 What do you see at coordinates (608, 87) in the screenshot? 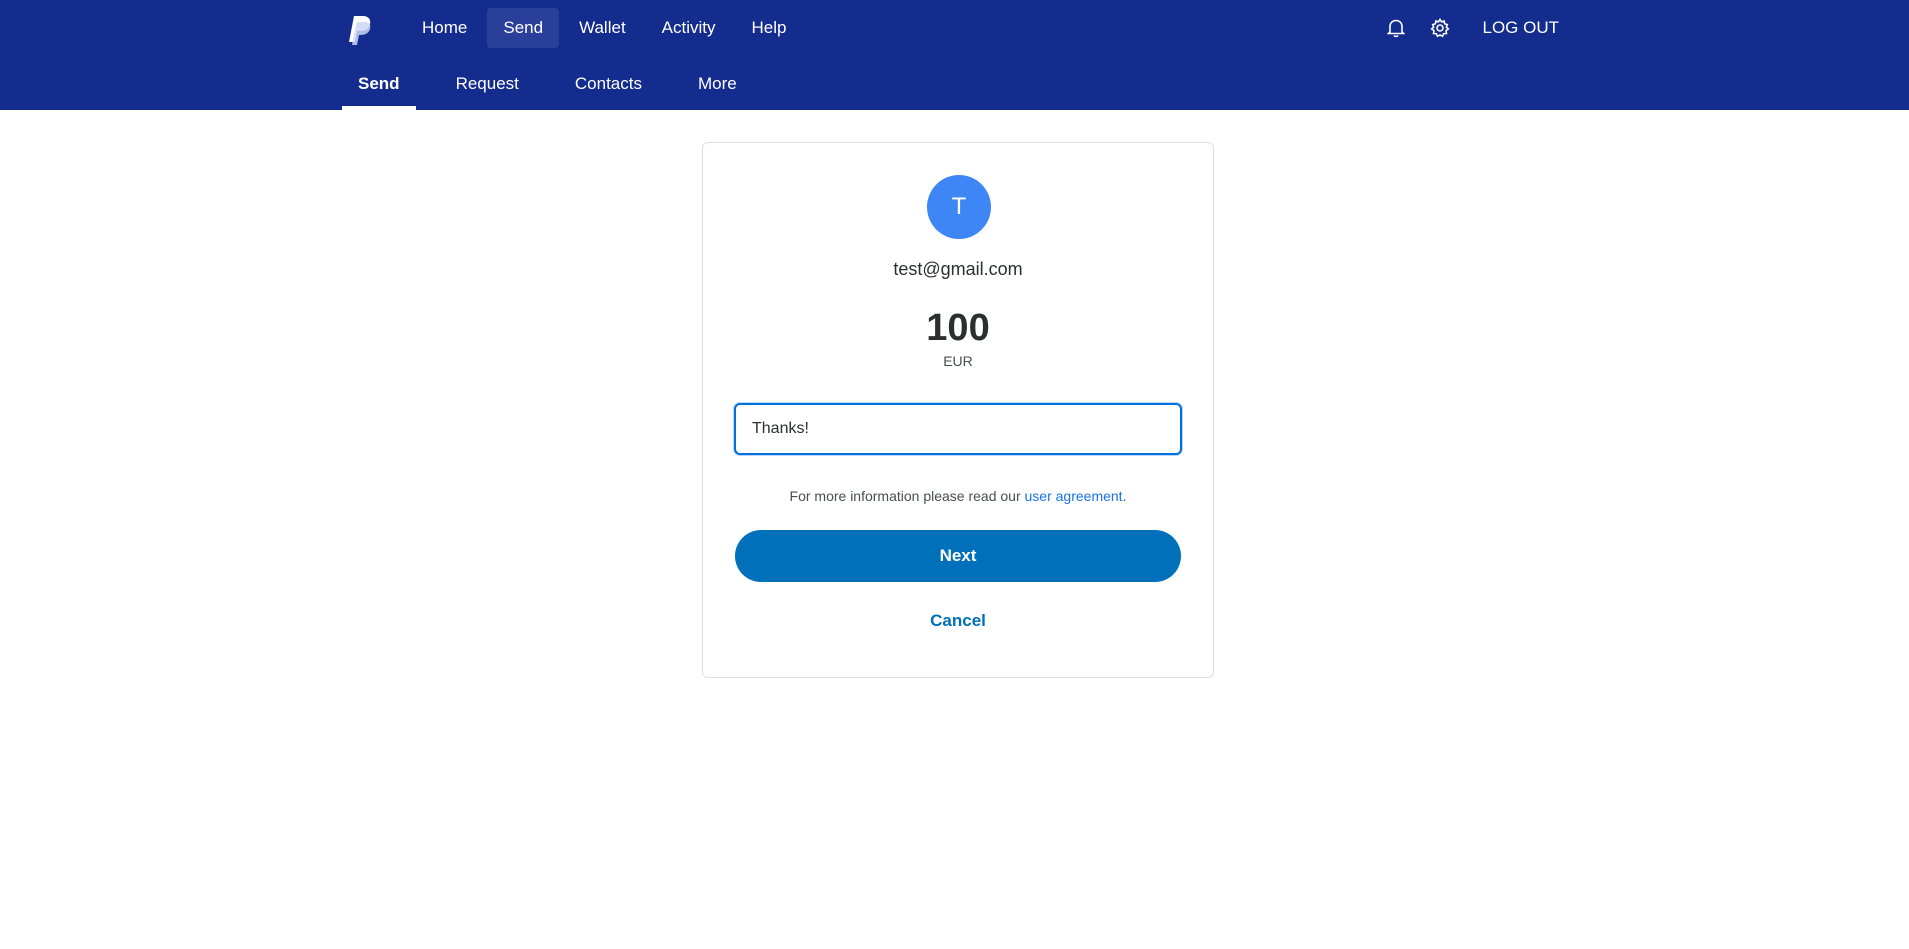
I see `subnav-contacts: Contacts` at bounding box center [608, 87].